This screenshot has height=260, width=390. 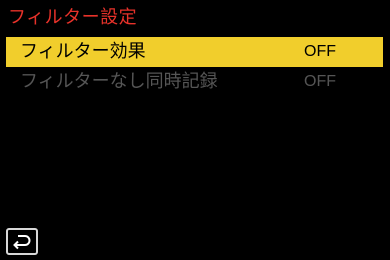 What do you see at coordinates (119, 81) in the screenshot?
I see `menu-item-label: フィルターなし同時記録` at bounding box center [119, 81].